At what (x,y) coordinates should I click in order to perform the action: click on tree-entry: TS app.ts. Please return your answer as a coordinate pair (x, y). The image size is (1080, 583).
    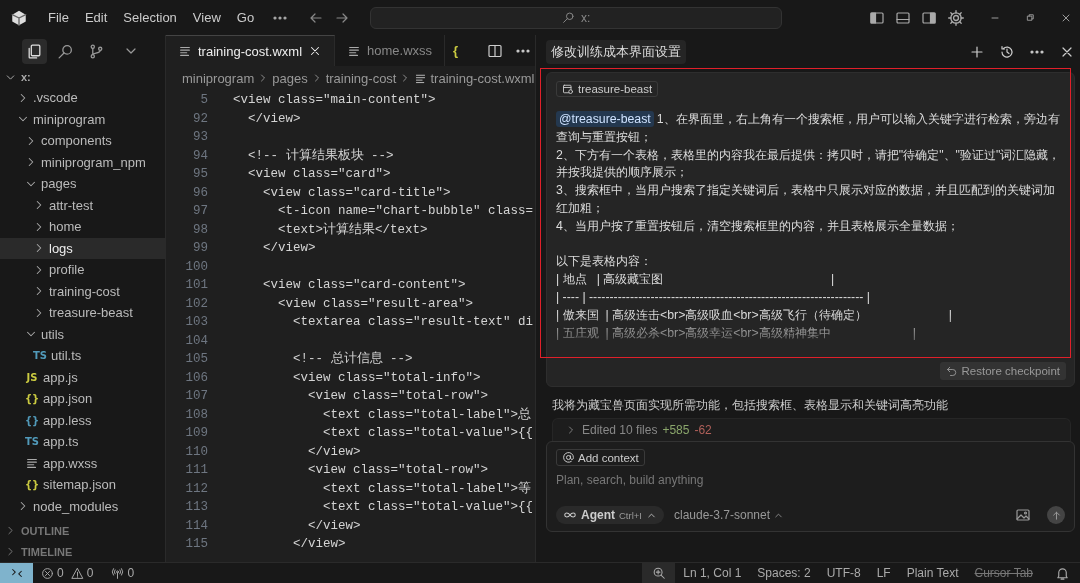
    Looking at the image, I should click on (82, 442).